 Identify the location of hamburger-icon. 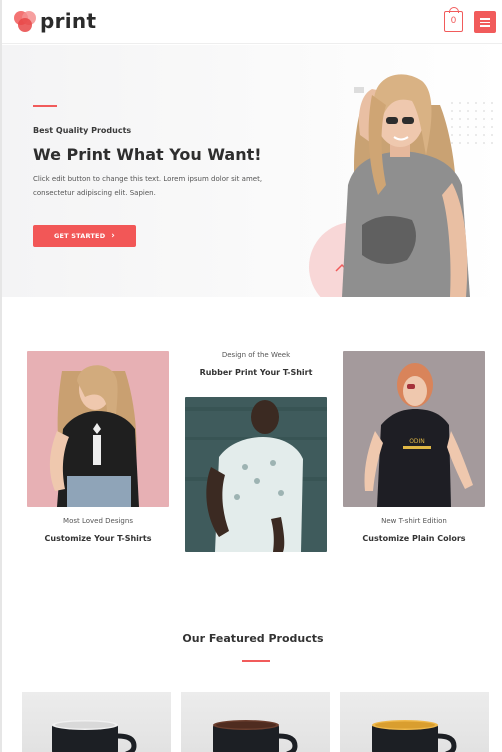
(485, 19).